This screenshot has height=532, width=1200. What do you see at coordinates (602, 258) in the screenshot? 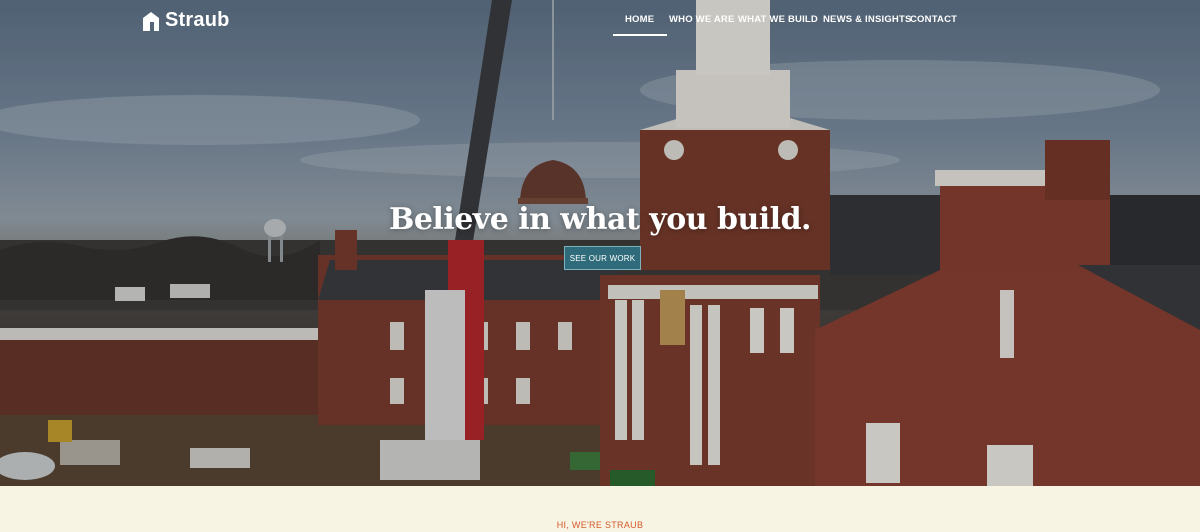
I see `see-our-work-button: SEE OUR WORK` at bounding box center [602, 258].